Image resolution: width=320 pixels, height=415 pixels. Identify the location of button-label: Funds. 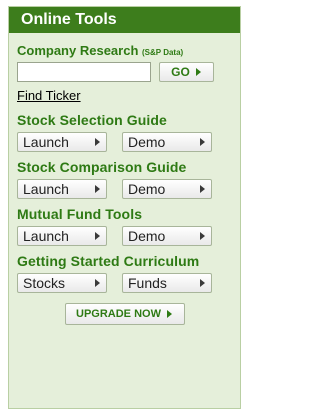
(147, 283).